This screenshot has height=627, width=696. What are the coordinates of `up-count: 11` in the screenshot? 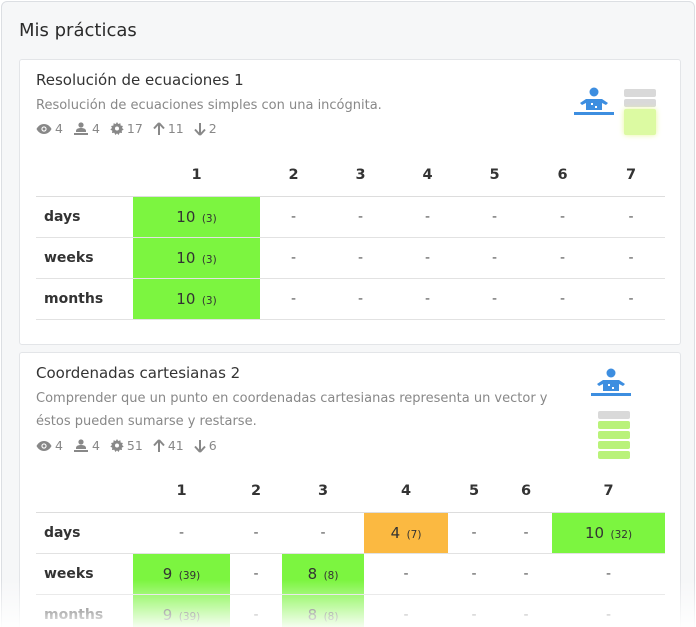 It's located at (175, 128).